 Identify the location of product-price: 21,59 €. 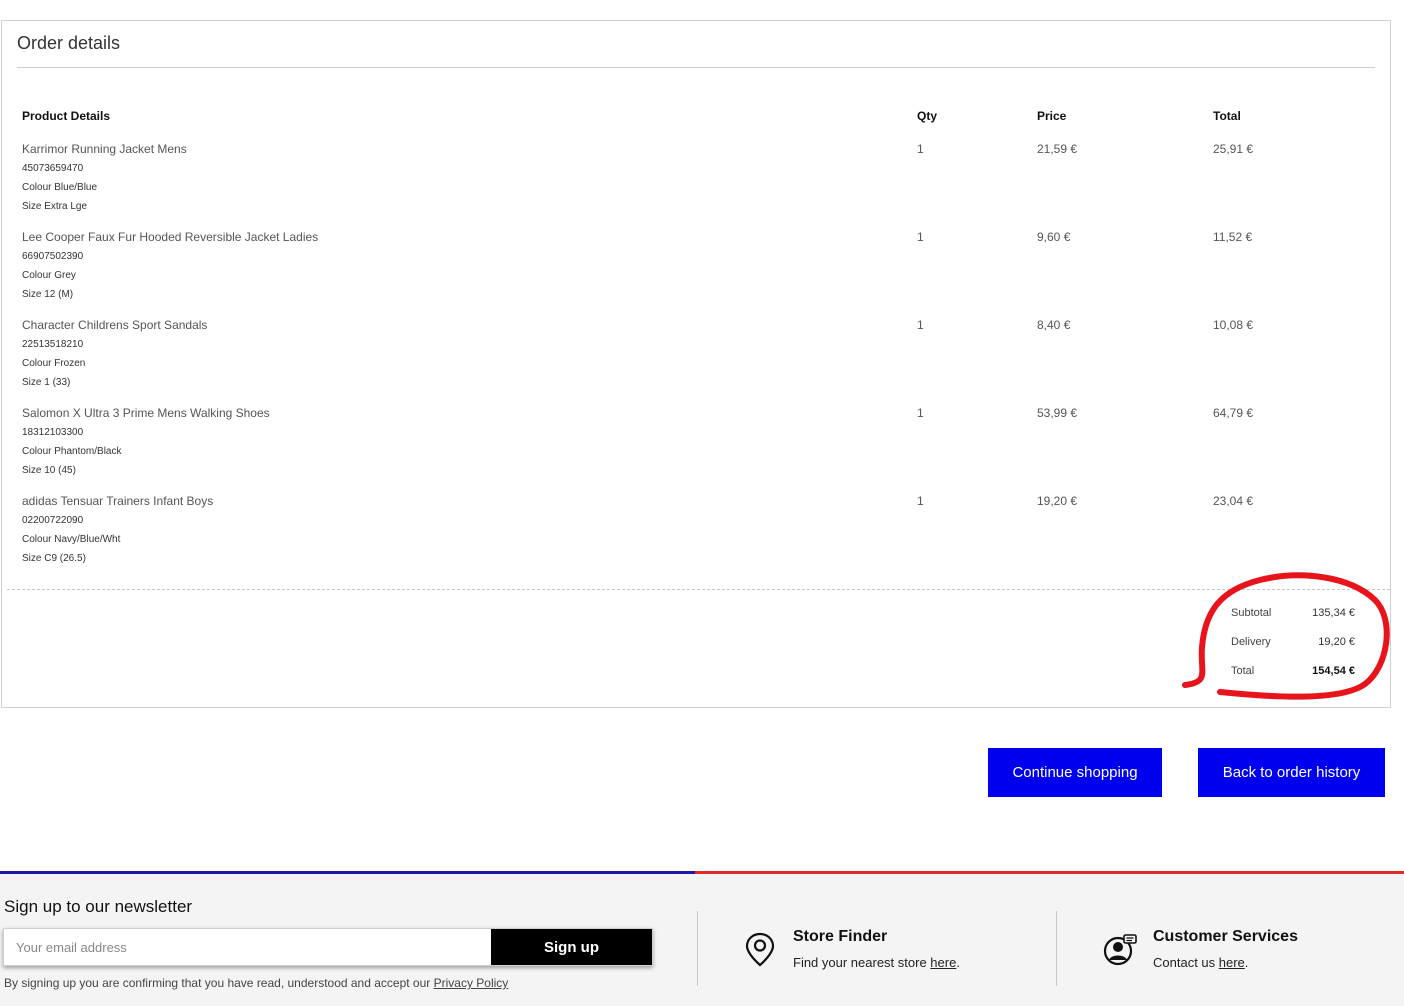
(1057, 149).